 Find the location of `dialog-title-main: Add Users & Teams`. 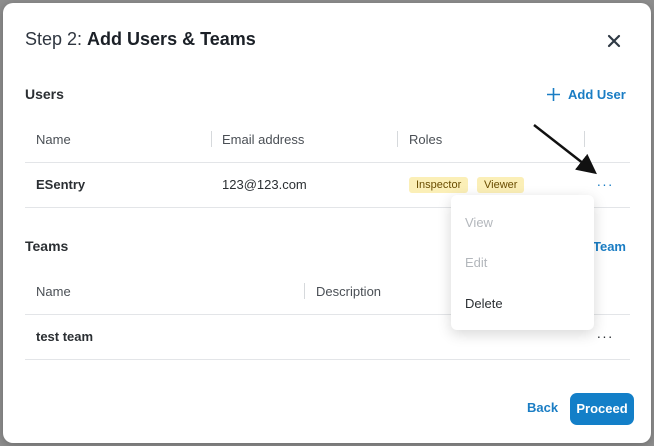

dialog-title-main: Add Users & Teams is located at coordinates (171, 39).